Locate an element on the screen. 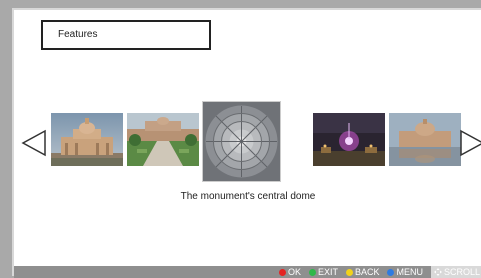 This screenshot has height=278, width=481. scroll-hint: SCROLL is located at coordinates (455, 272).